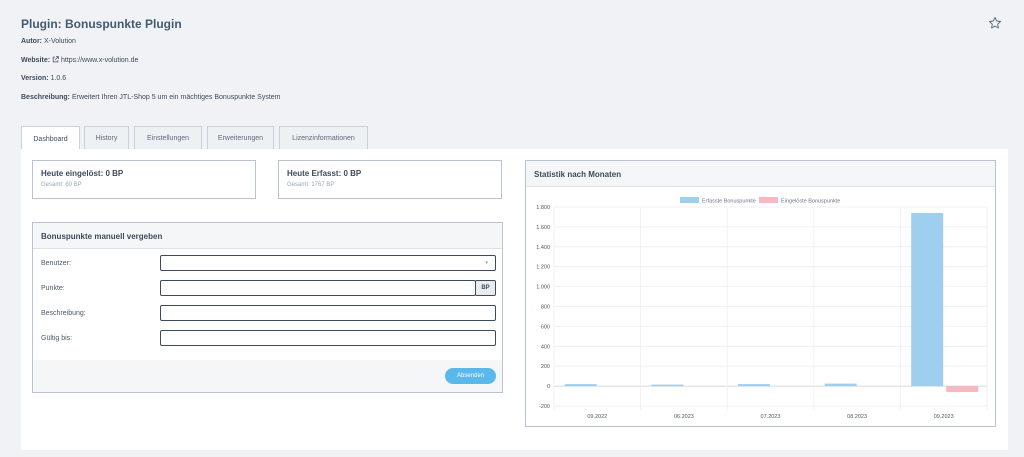 This screenshot has width=1024, height=457. What do you see at coordinates (61, 185) in the screenshot?
I see `redeemed-total: Gesamt: 60 BP` at bounding box center [61, 185].